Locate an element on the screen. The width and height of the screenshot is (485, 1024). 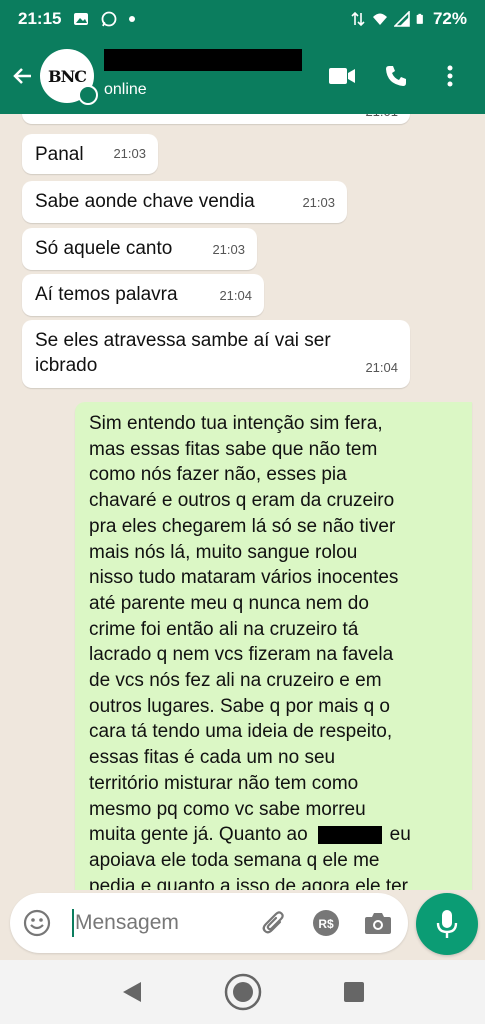
message-text: Só aquele canto is located at coordinates (104, 248).